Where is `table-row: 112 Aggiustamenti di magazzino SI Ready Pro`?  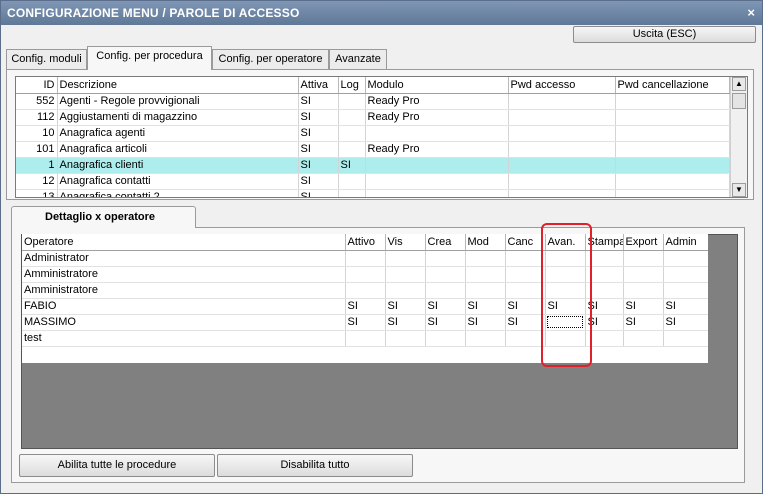 table-row: 112 Aggiustamenti di magazzino SI Ready Pro is located at coordinates (373, 117).